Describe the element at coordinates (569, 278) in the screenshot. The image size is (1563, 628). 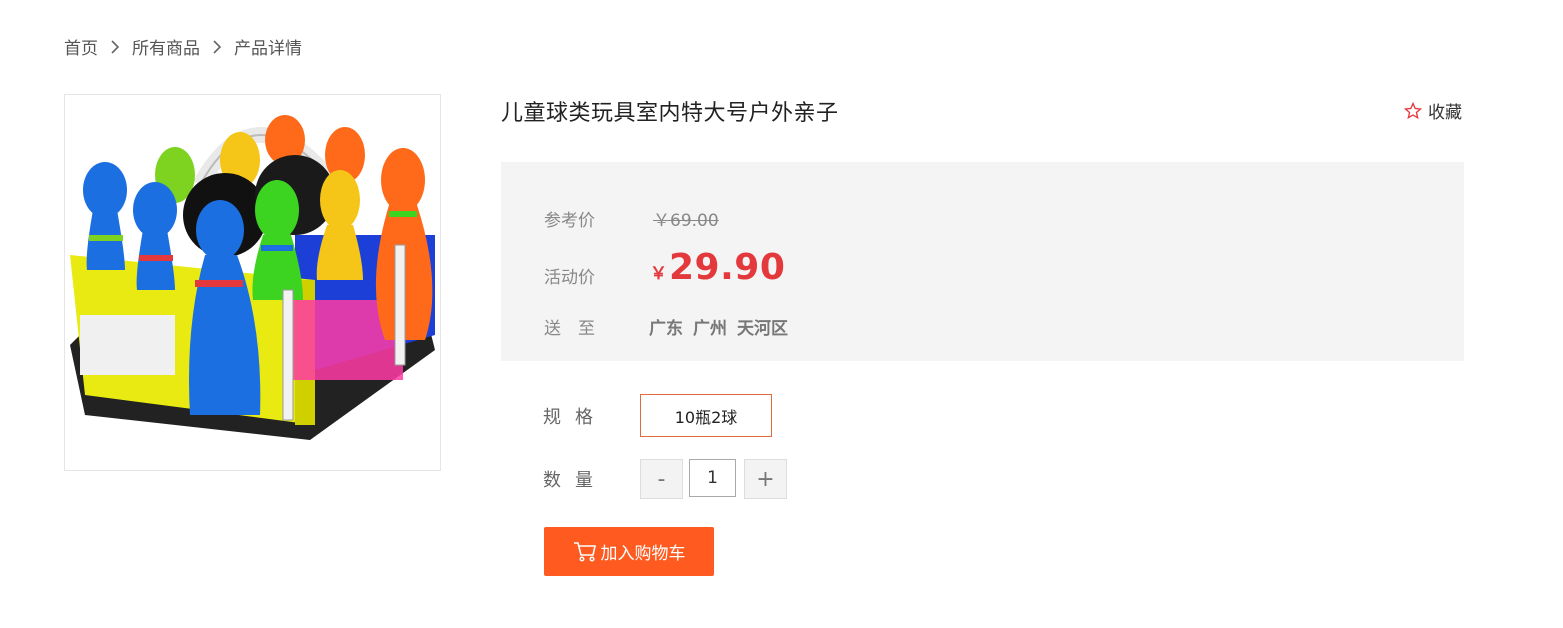
I see `promo-price-label: 活动价` at that location.